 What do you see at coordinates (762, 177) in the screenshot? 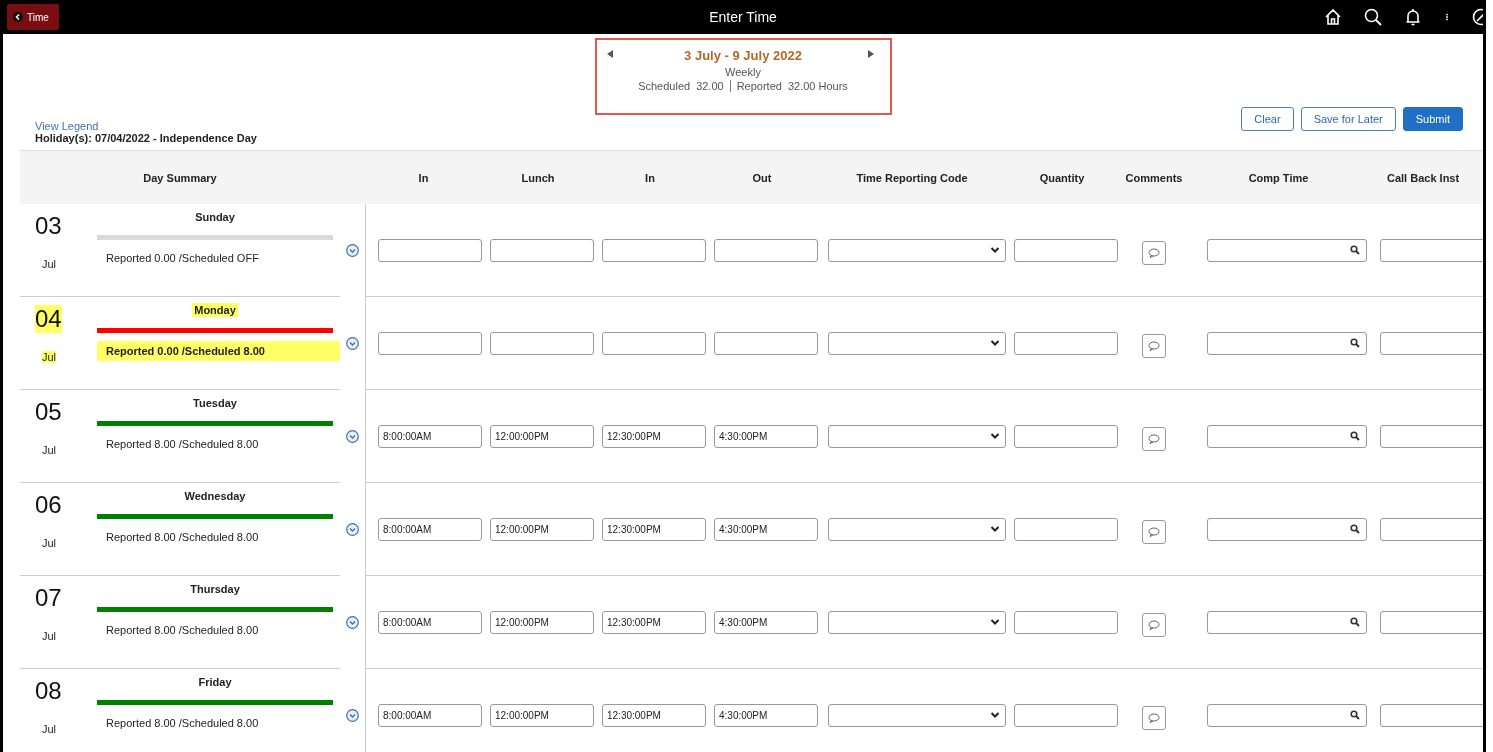
I see `column-header: Out` at bounding box center [762, 177].